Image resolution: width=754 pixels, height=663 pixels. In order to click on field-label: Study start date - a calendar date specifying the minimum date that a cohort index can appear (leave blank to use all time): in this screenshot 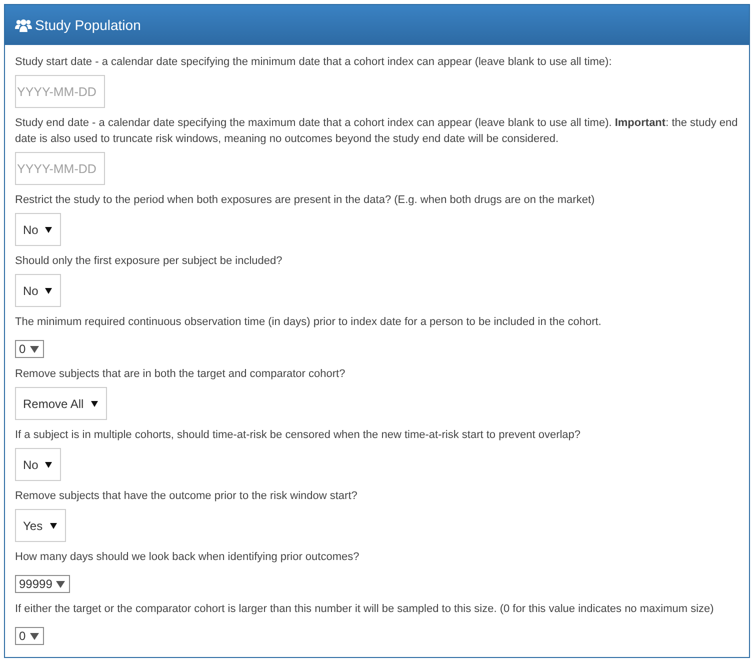, I will do `click(314, 62)`.